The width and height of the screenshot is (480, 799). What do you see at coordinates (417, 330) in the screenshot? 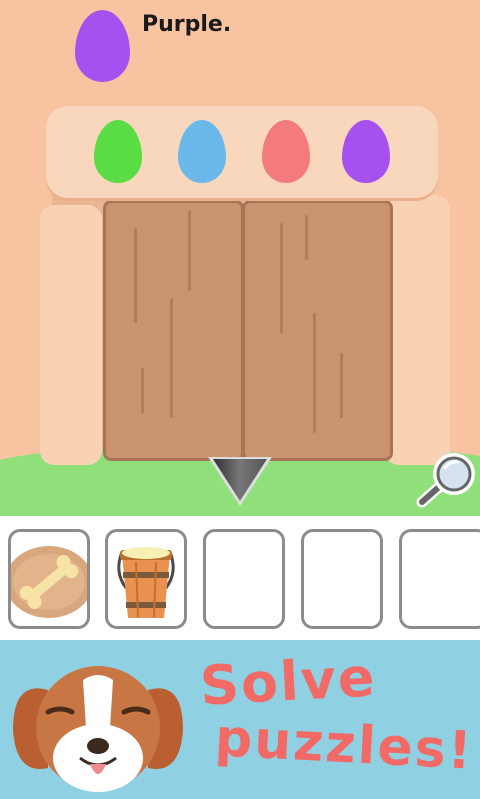
I see `right-pillar` at bounding box center [417, 330].